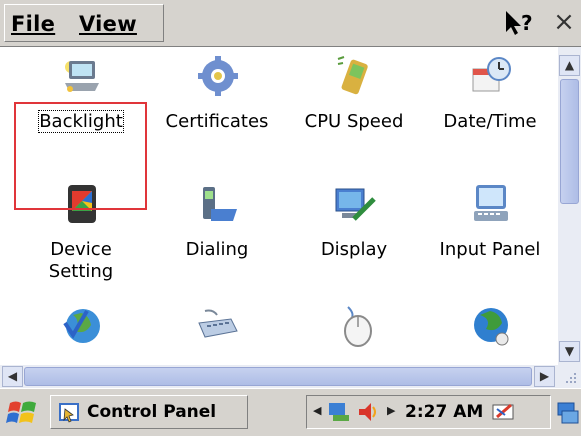 The height and width of the screenshot is (436, 581). I want to click on gear-certificate-icon, so click(218, 76).